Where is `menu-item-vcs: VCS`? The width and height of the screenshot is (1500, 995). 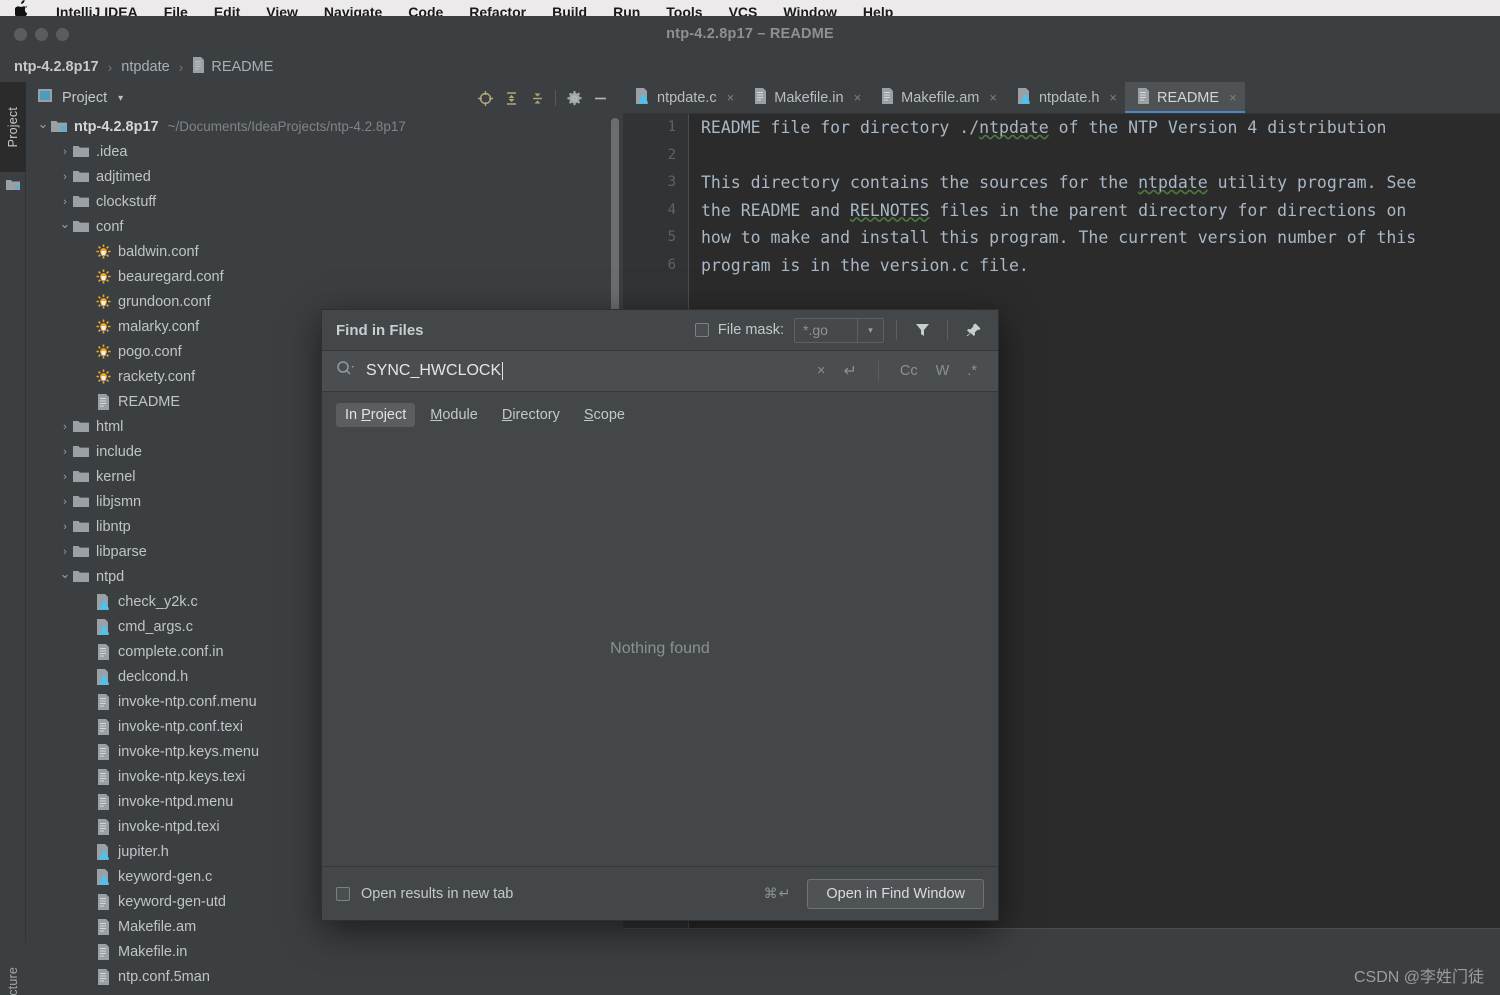
menu-item-vcs: VCS is located at coordinates (743, 10).